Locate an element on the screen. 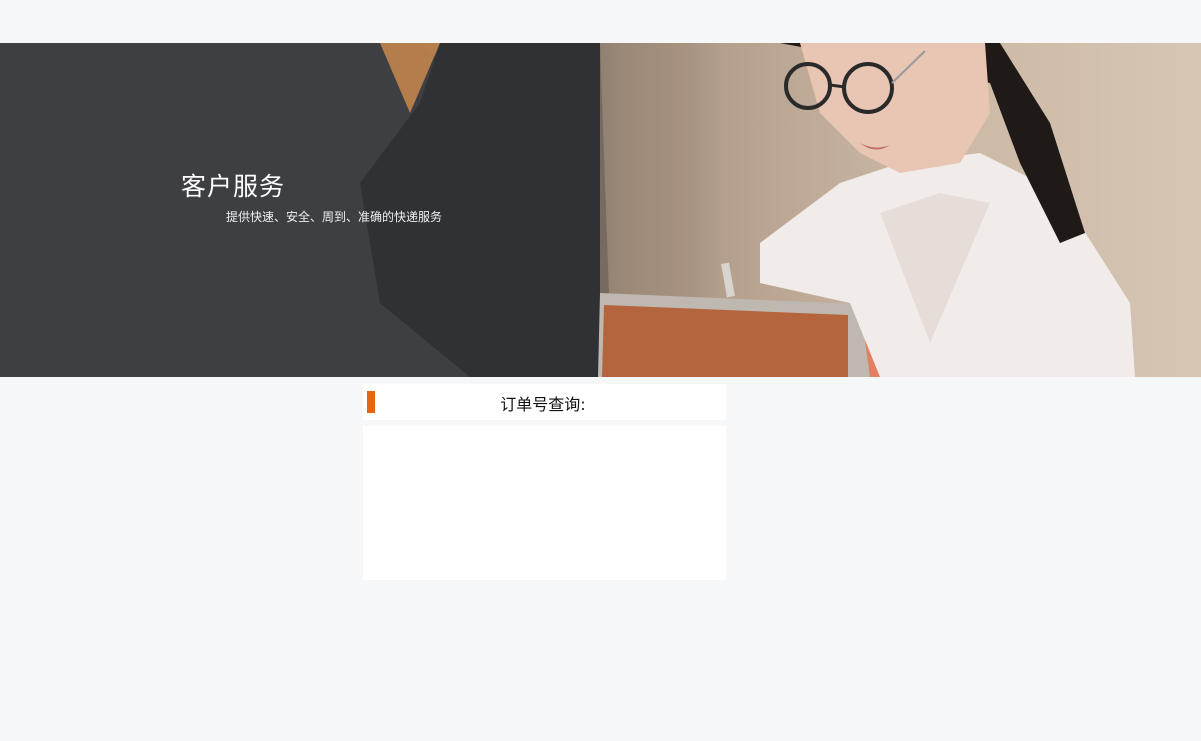 This screenshot has width=1201, height=741. banner-title: 客户服务 is located at coordinates (233, 186).